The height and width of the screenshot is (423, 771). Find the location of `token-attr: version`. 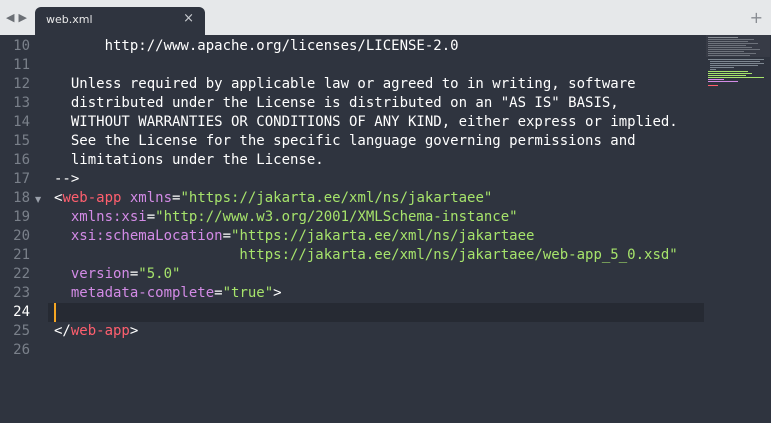

token-attr: version is located at coordinates (92, 274).